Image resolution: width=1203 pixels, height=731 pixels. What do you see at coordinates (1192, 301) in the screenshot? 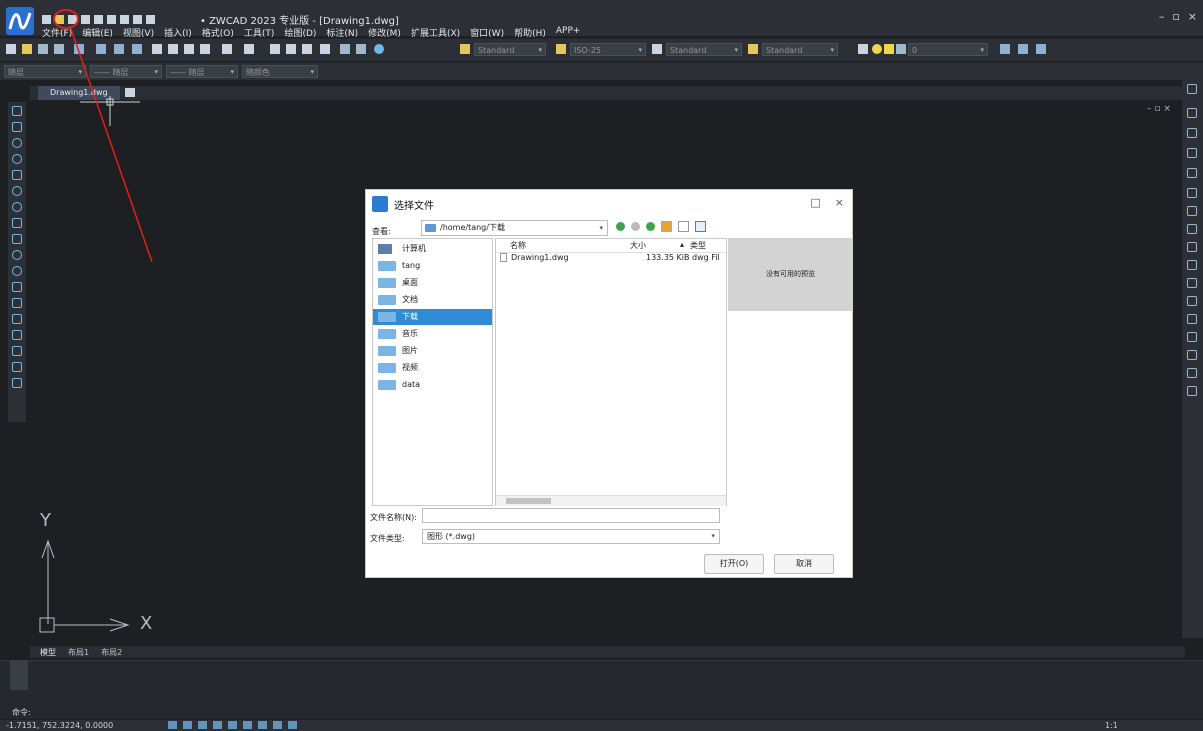
I see `break-icon` at bounding box center [1192, 301].